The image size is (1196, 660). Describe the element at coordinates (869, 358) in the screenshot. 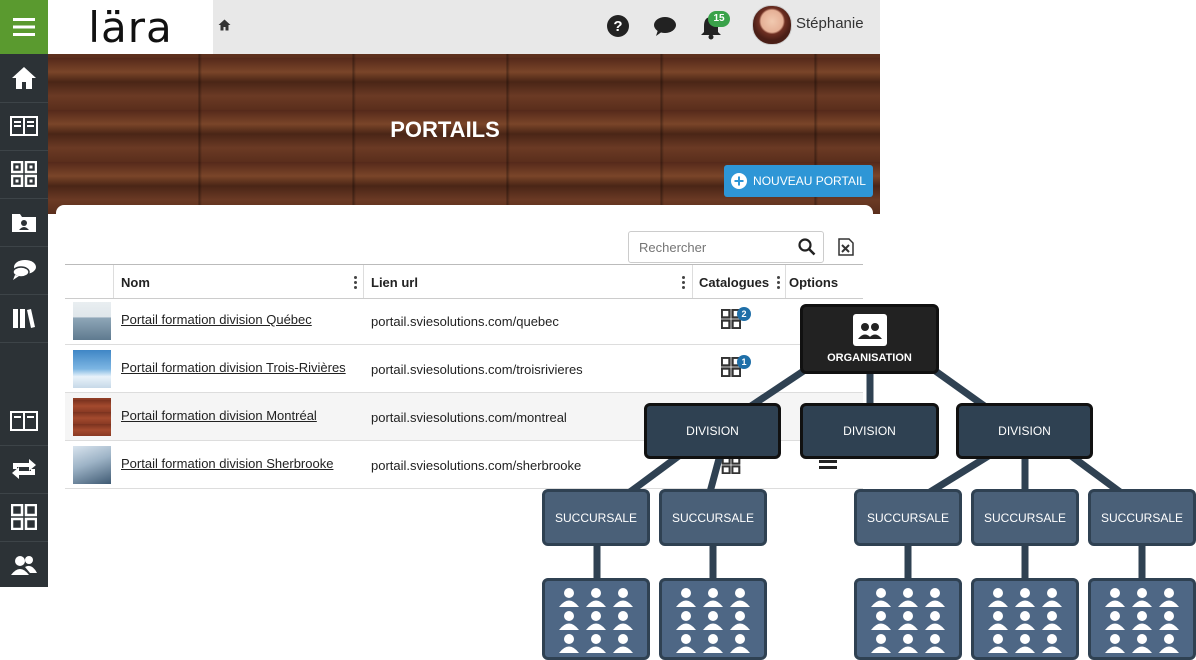

I see `org-node-label: ORGANISATION` at that location.